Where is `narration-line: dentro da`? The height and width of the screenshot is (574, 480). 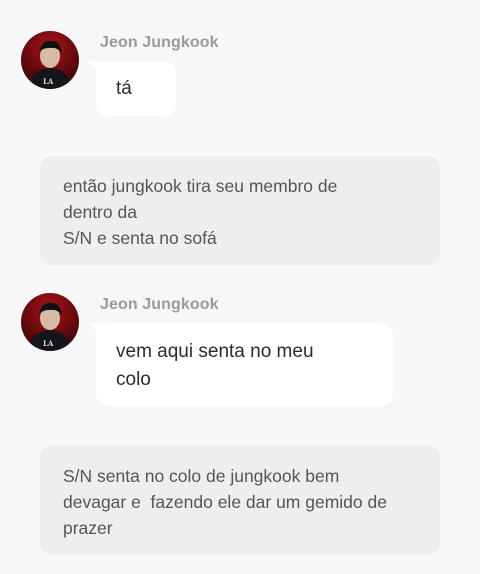
narration-line: dentro da is located at coordinates (100, 212).